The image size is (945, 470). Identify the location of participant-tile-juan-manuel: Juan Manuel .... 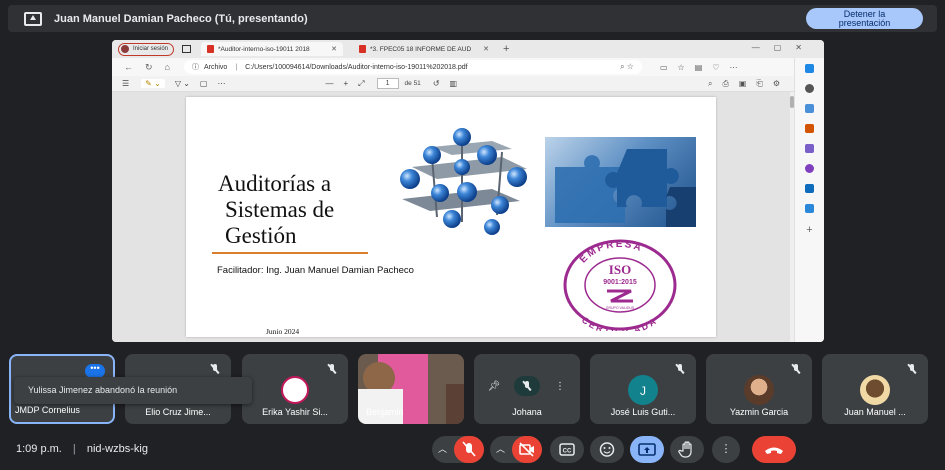
(875, 389).